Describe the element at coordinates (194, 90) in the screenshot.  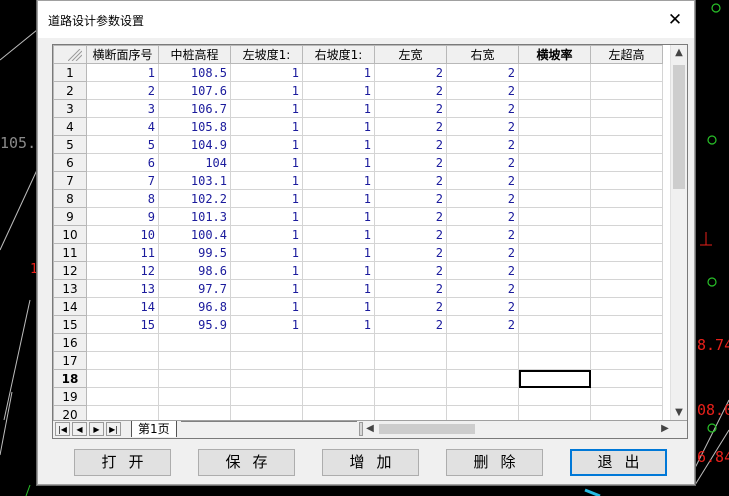
I see `grid-cell: 107.6` at that location.